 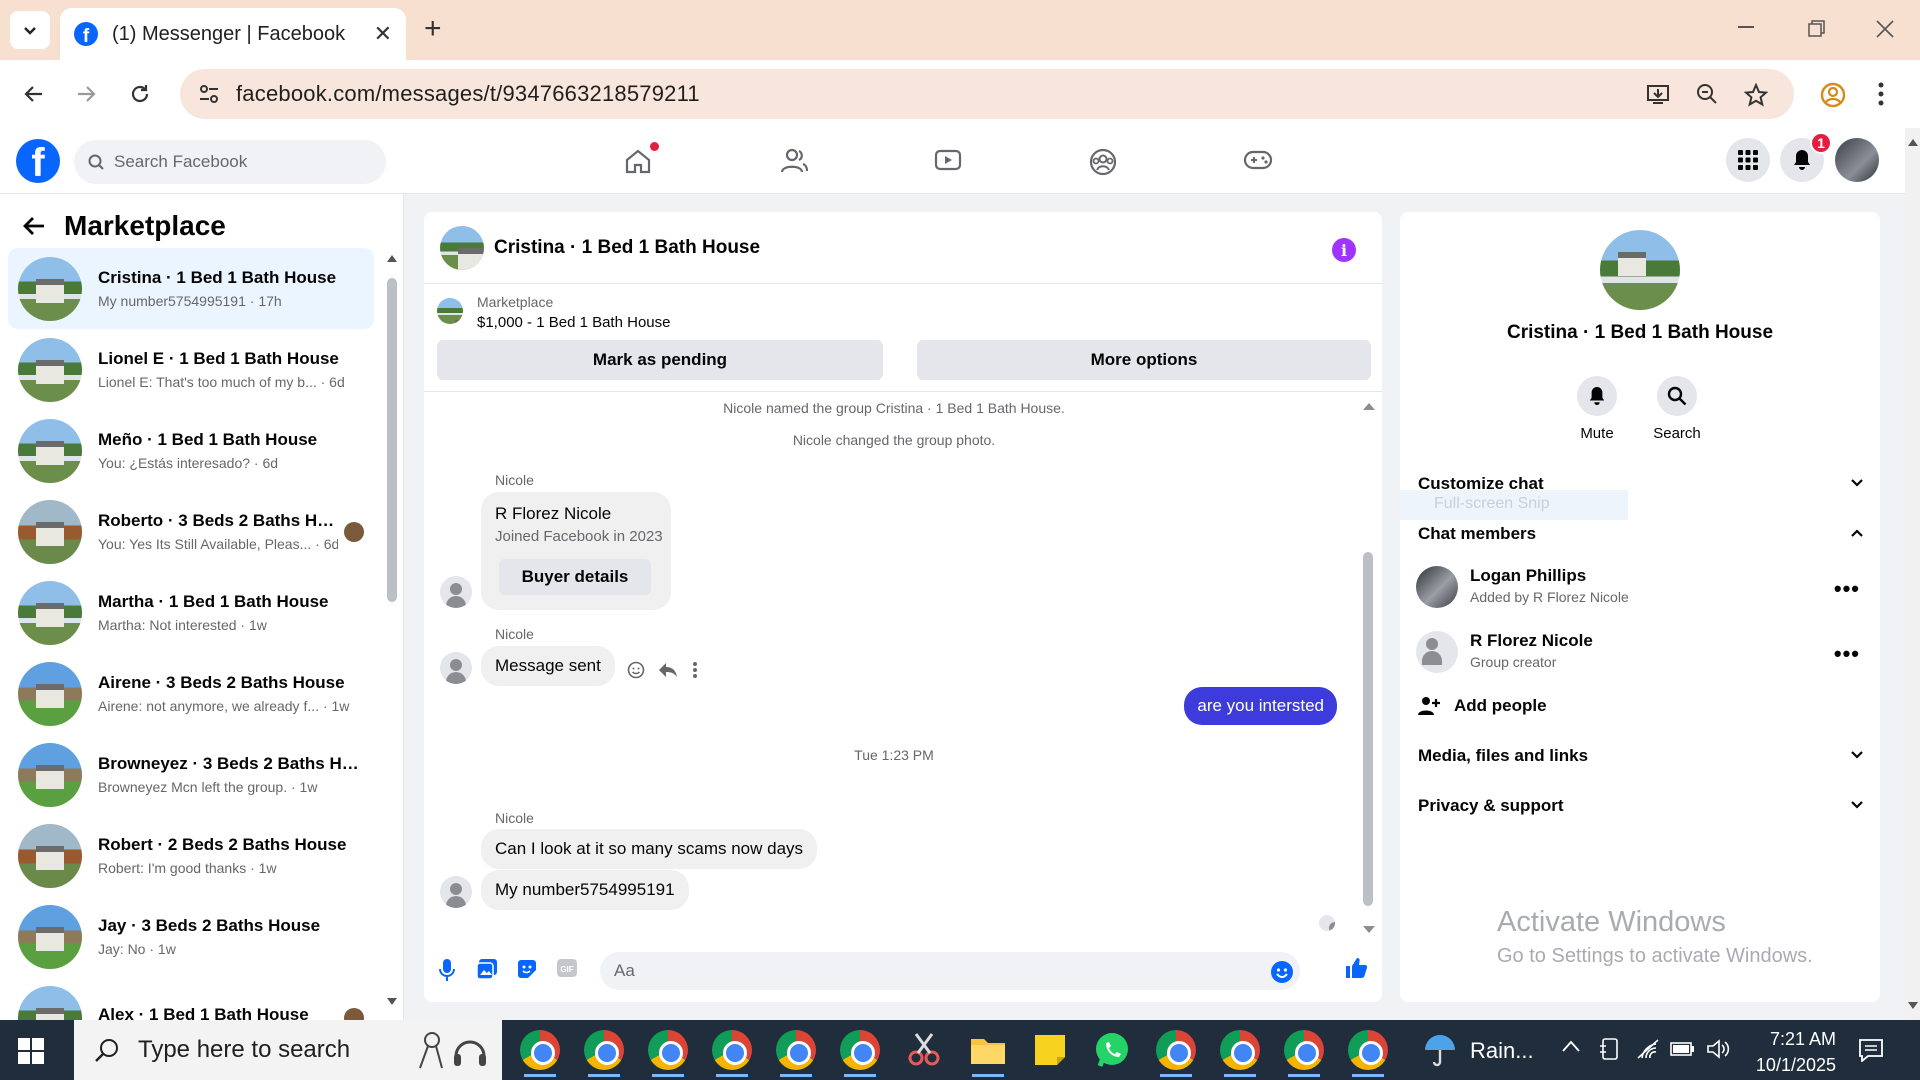 What do you see at coordinates (1707, 94) in the screenshot?
I see `zoom-icon` at bounding box center [1707, 94].